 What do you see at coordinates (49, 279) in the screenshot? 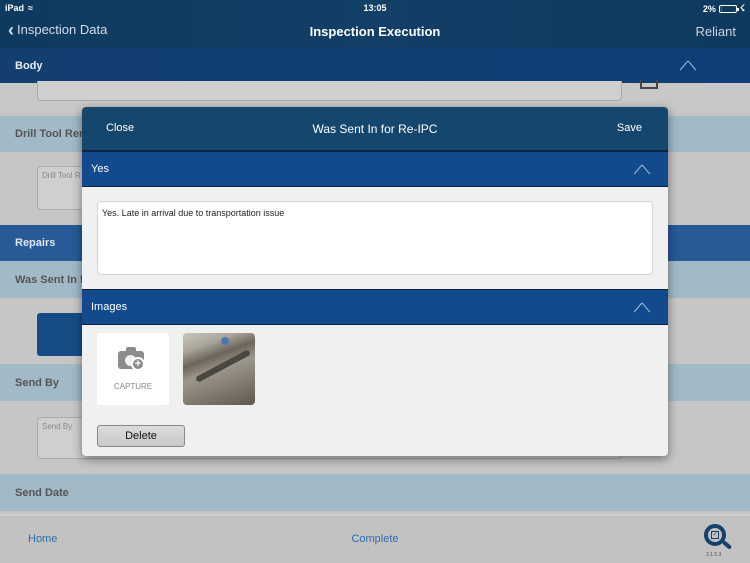
I see `was-sent-label: Was Sent In f` at bounding box center [49, 279].